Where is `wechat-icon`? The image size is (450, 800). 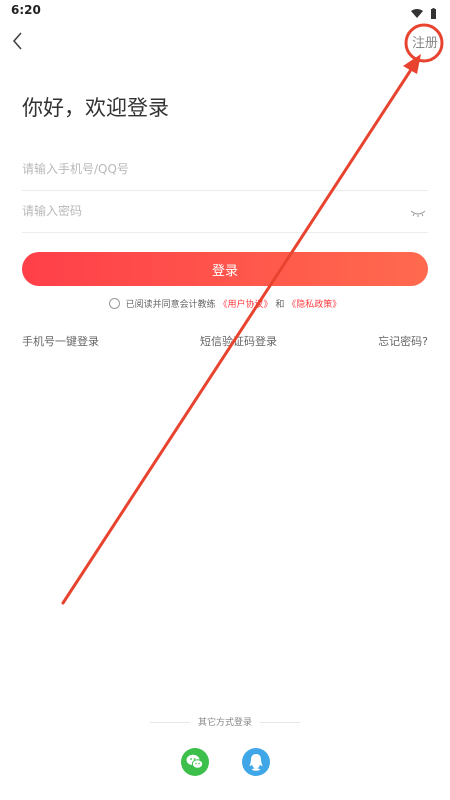 wechat-icon is located at coordinates (195, 761).